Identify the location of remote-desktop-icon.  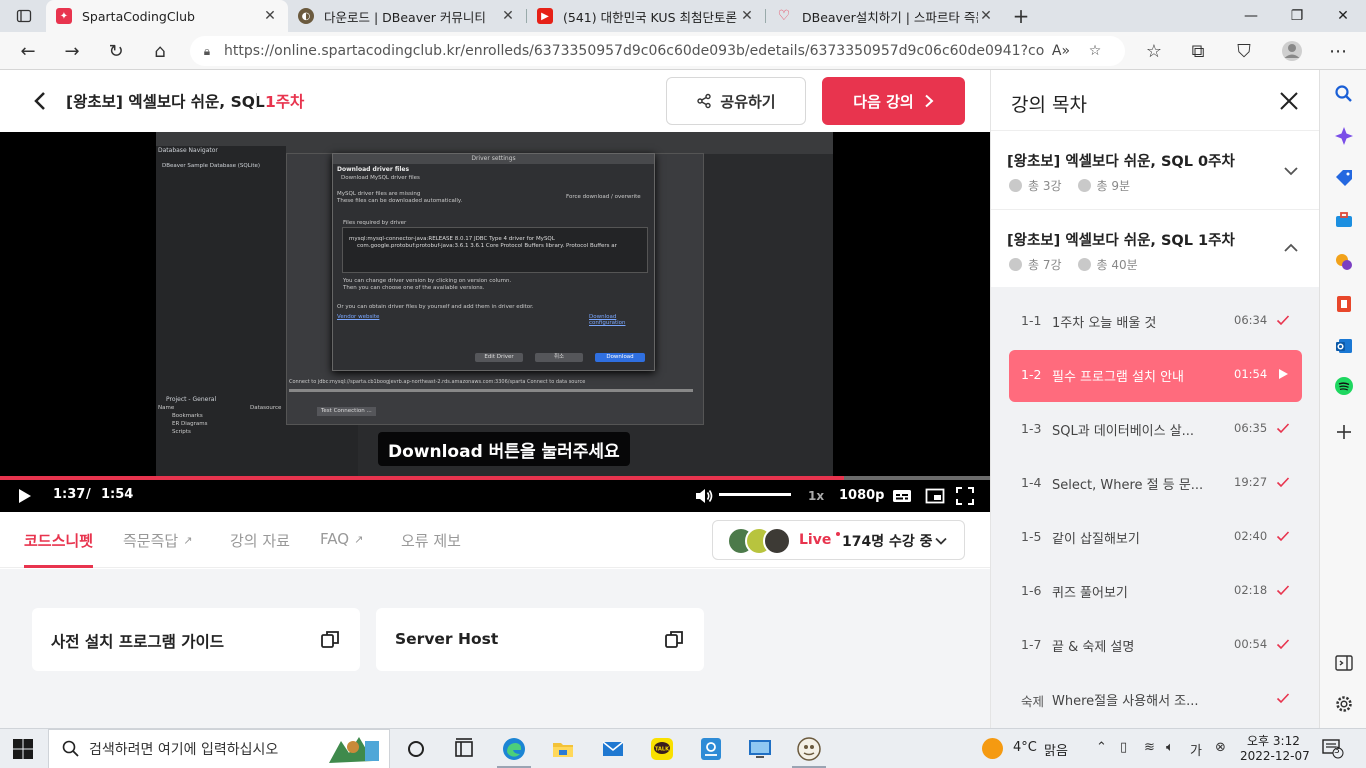
(760, 749).